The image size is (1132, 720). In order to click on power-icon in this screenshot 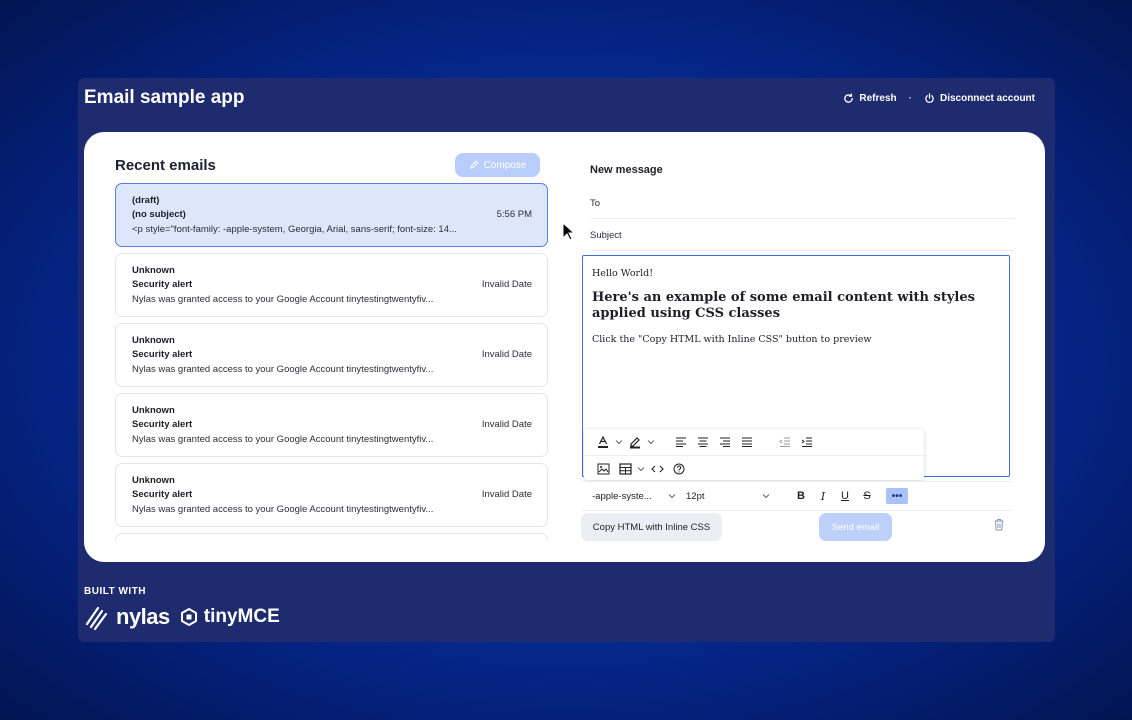, I will do `click(929, 98)`.